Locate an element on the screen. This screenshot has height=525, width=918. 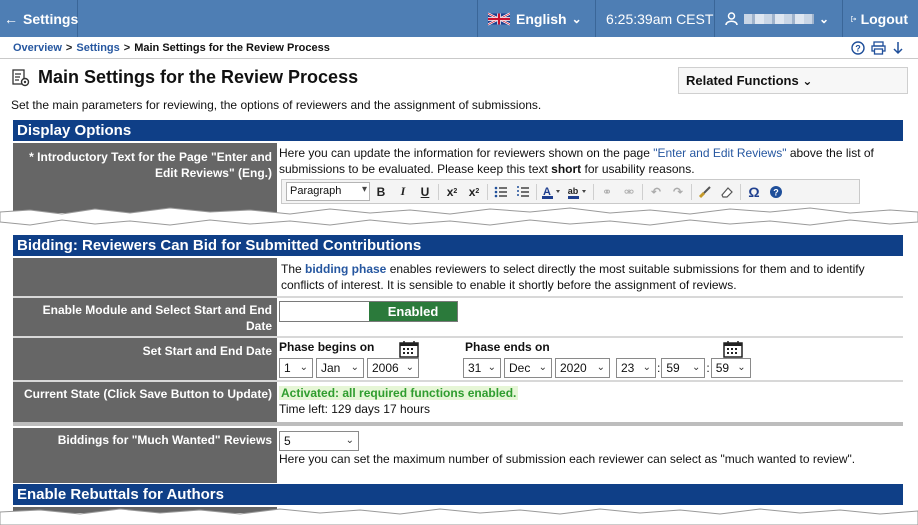
end-minute-select: 59 ⌄ is located at coordinates (683, 368).